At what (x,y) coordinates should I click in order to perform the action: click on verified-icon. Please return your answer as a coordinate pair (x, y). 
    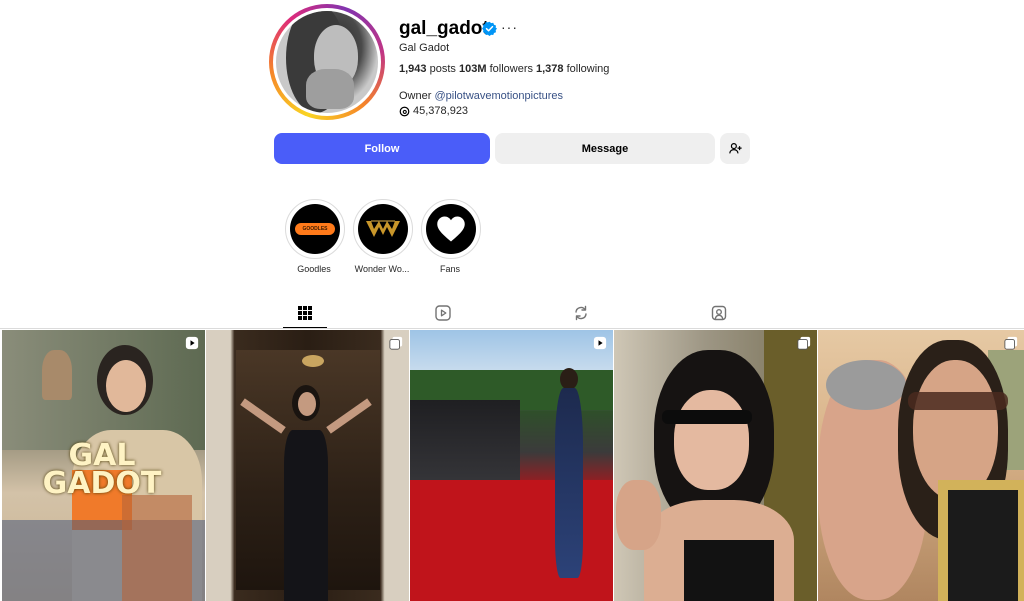
    Looking at the image, I should click on (489, 28).